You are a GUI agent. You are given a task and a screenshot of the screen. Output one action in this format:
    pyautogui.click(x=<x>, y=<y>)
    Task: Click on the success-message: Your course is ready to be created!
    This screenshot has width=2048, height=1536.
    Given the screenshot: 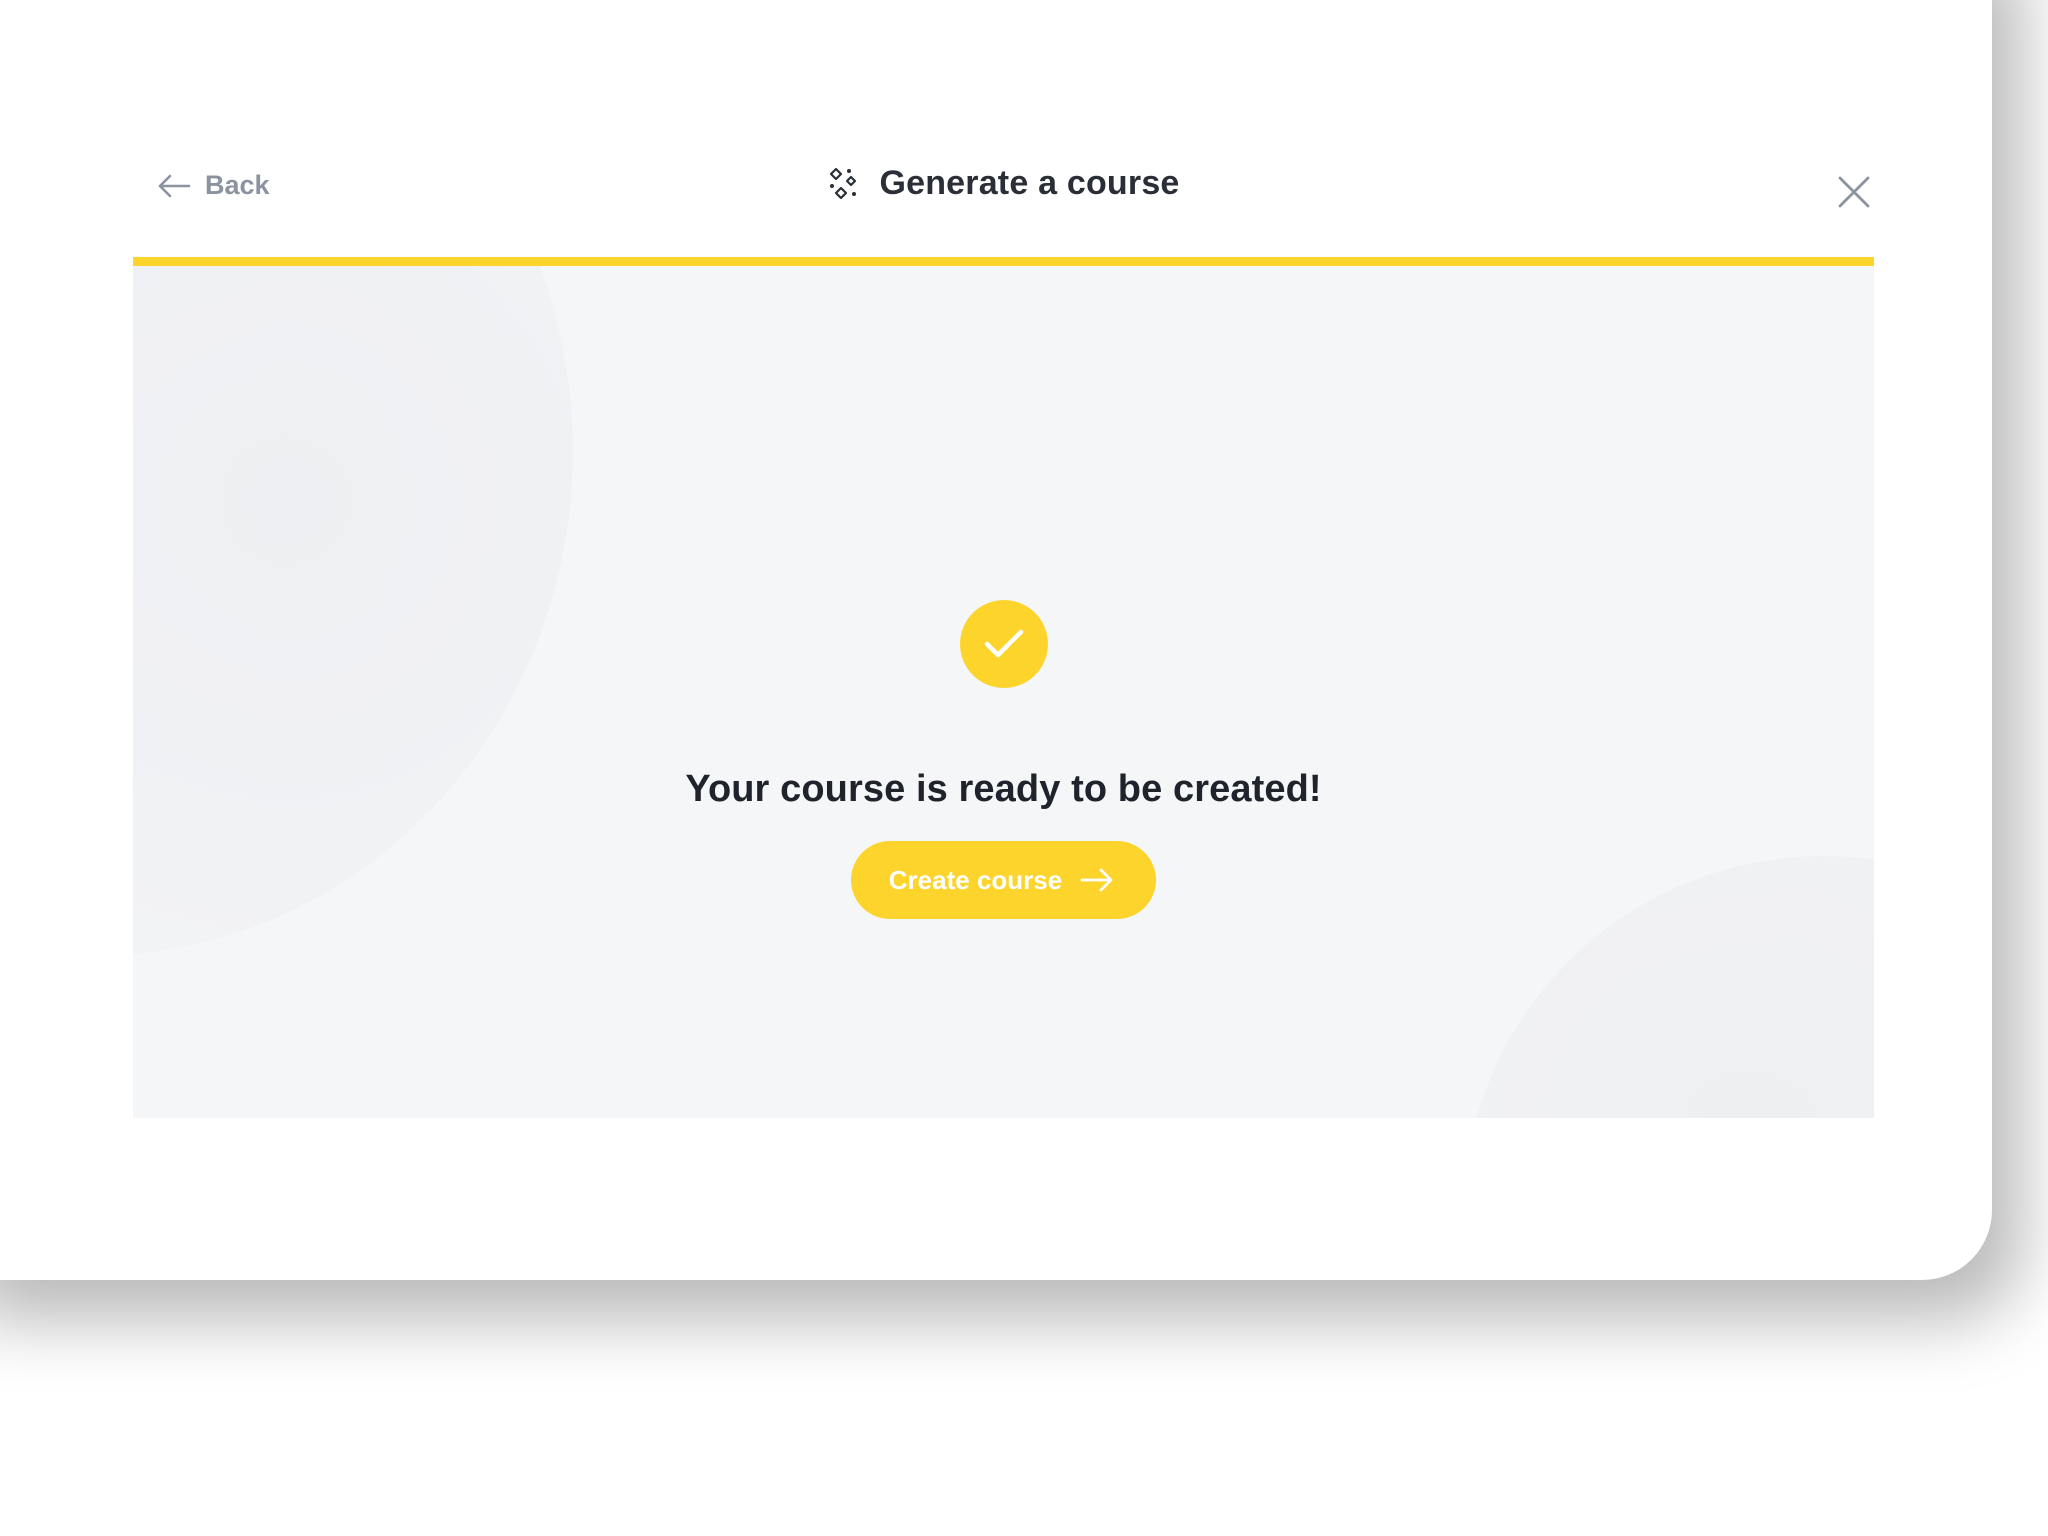 What is the action you would take?
    pyautogui.click(x=1003, y=789)
    